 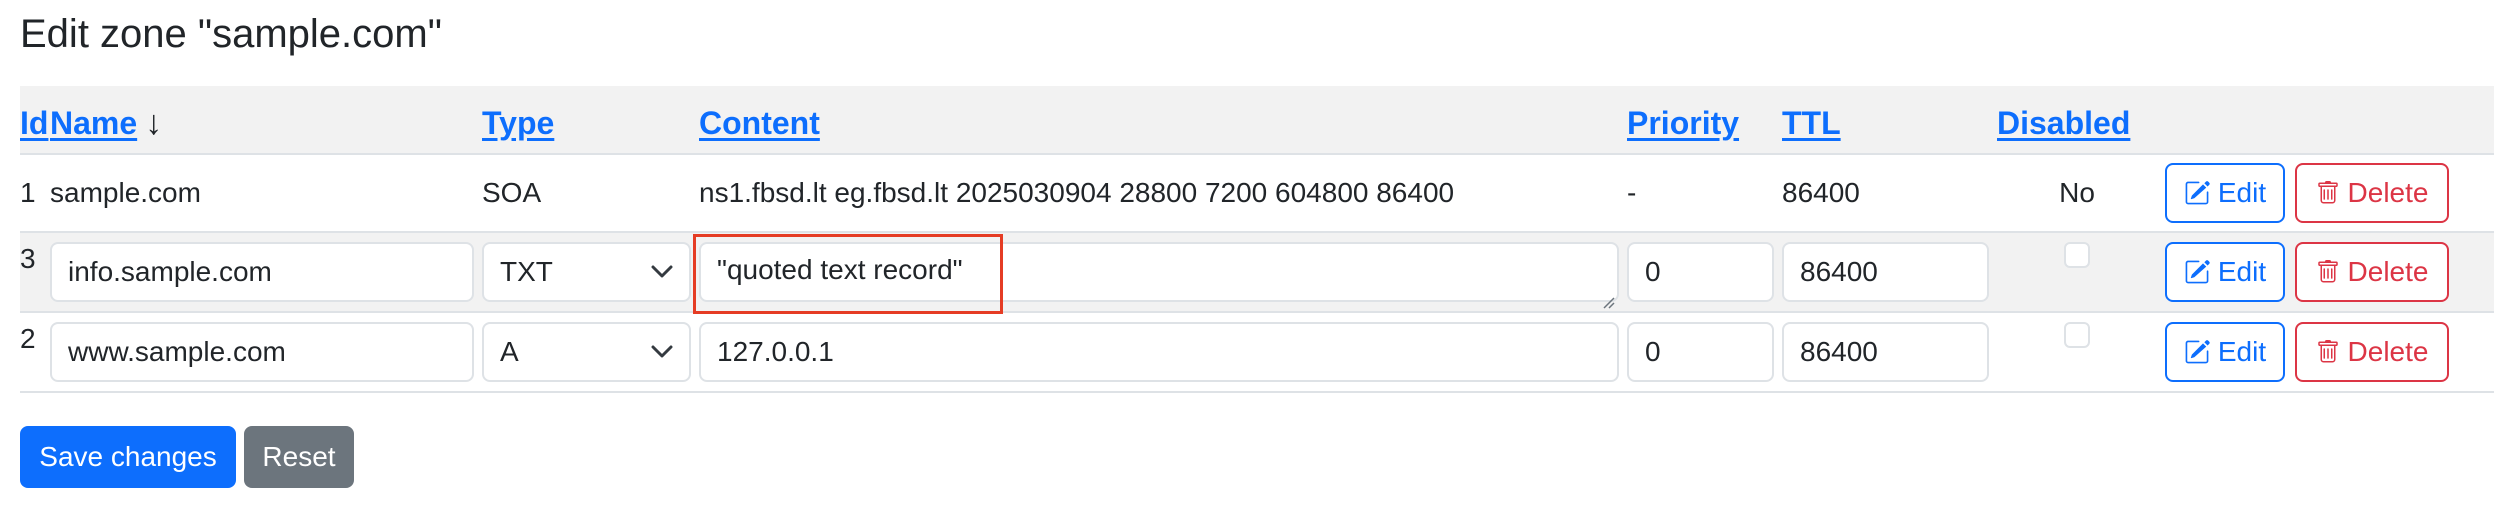 I want to click on record-type-select: TXT, so click(x=586, y=272).